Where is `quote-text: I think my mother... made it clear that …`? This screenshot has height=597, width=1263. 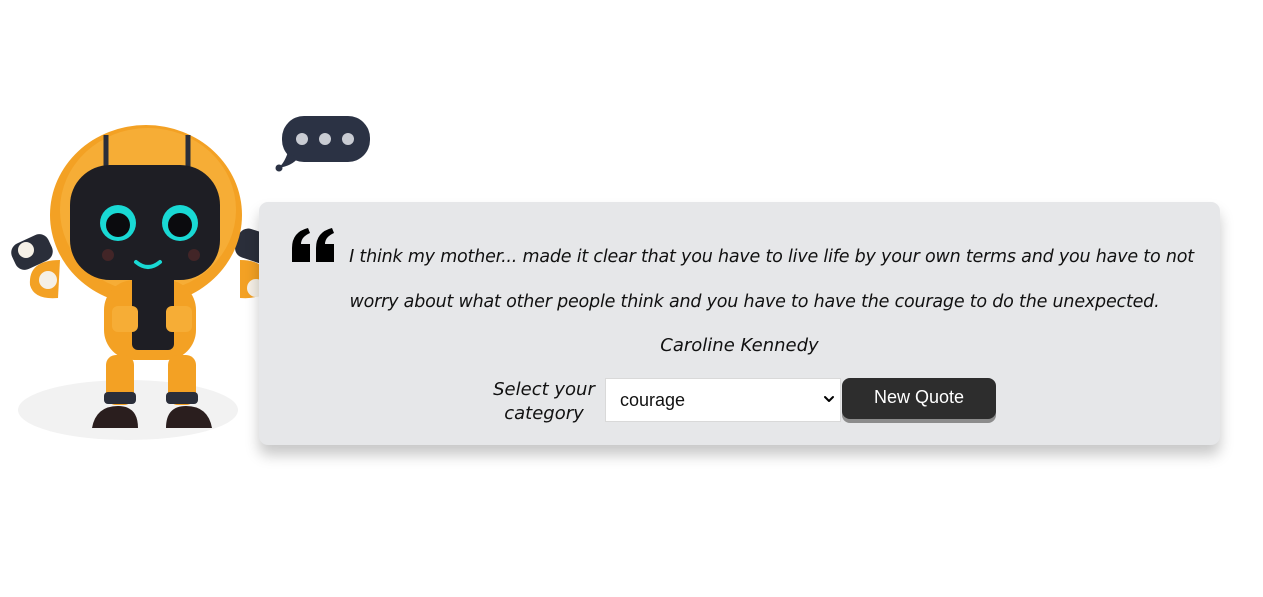 quote-text: I think my mother... made it clear that … is located at coordinates (771, 279).